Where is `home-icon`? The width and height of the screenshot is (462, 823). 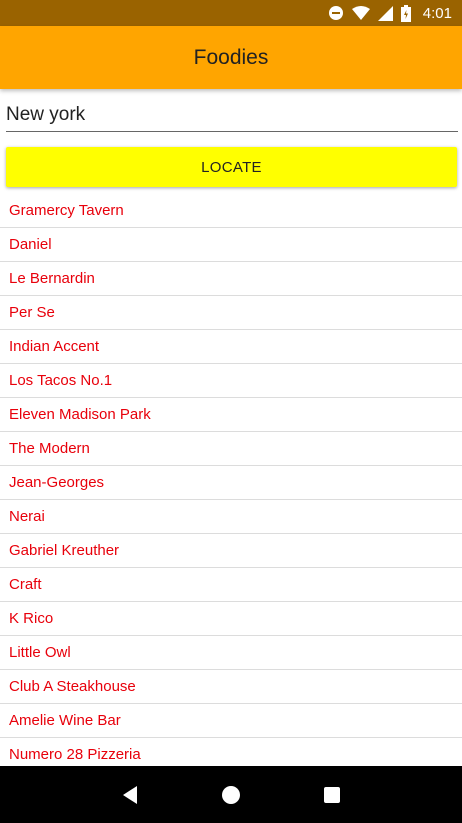
home-icon is located at coordinates (231, 795).